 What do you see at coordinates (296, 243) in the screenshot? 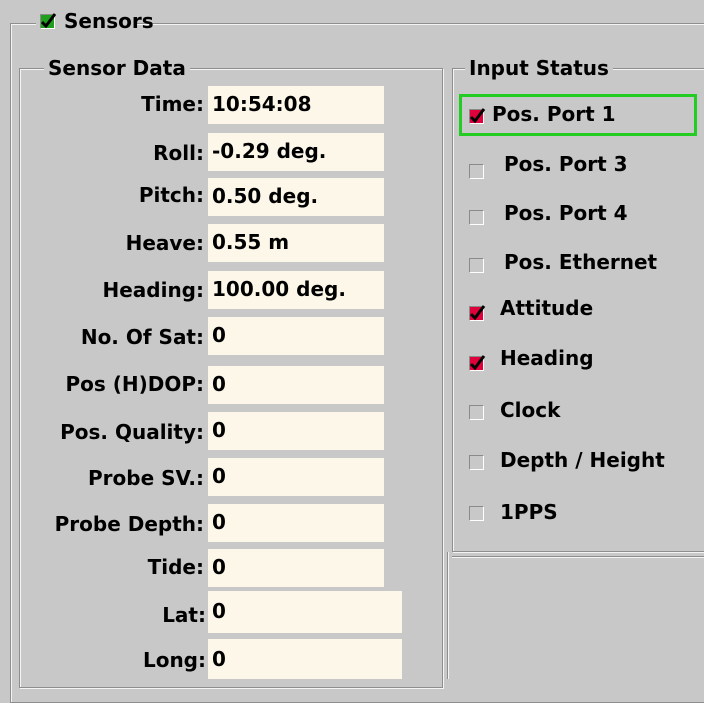
I see `heave-field: 0.55 m` at bounding box center [296, 243].